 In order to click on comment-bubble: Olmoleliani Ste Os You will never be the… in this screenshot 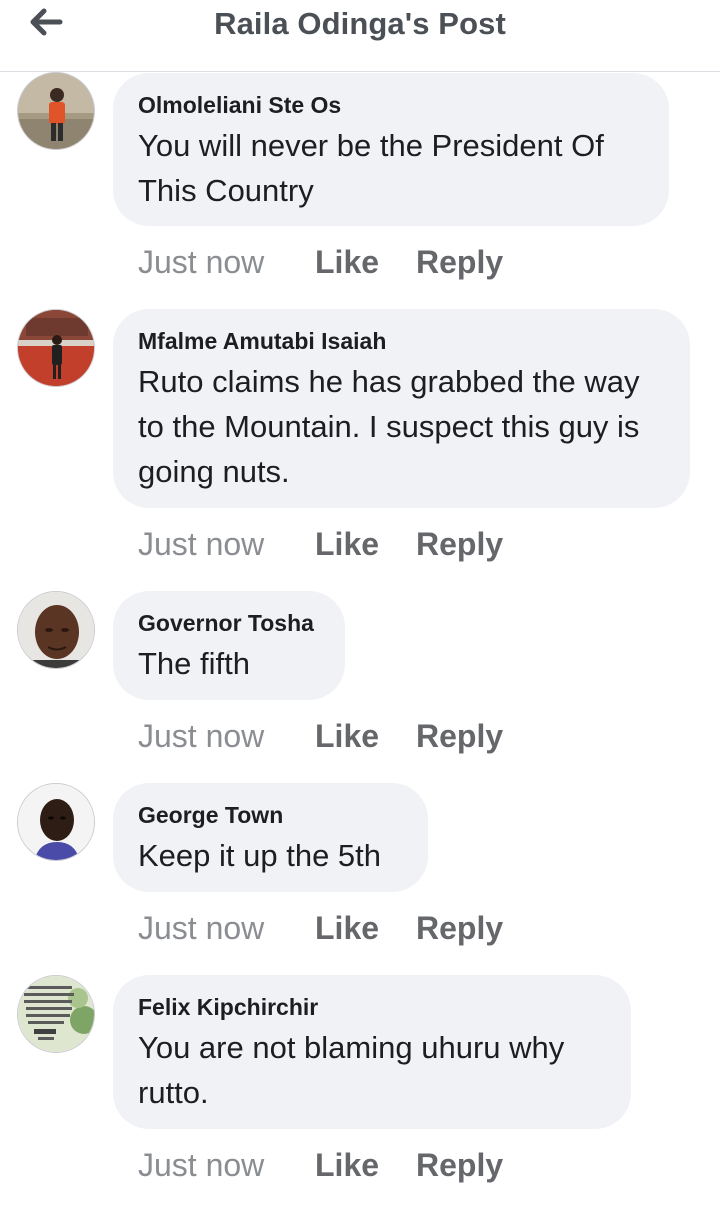, I will do `click(391, 149)`.